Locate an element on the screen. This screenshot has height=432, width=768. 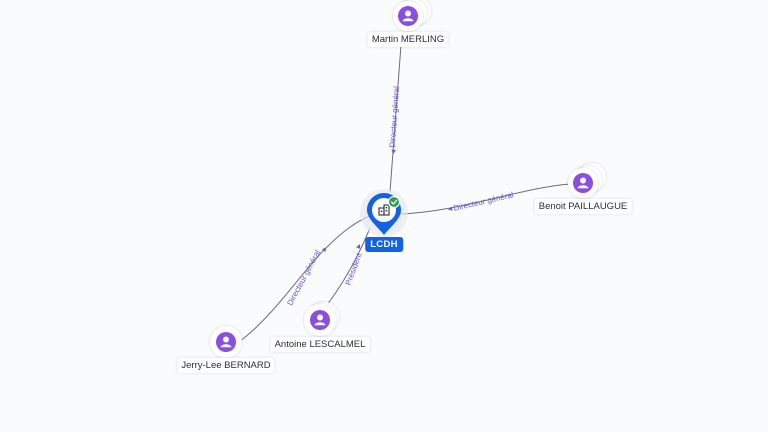
edge-antoine-lcdh: Président is located at coordinates (348, 266).